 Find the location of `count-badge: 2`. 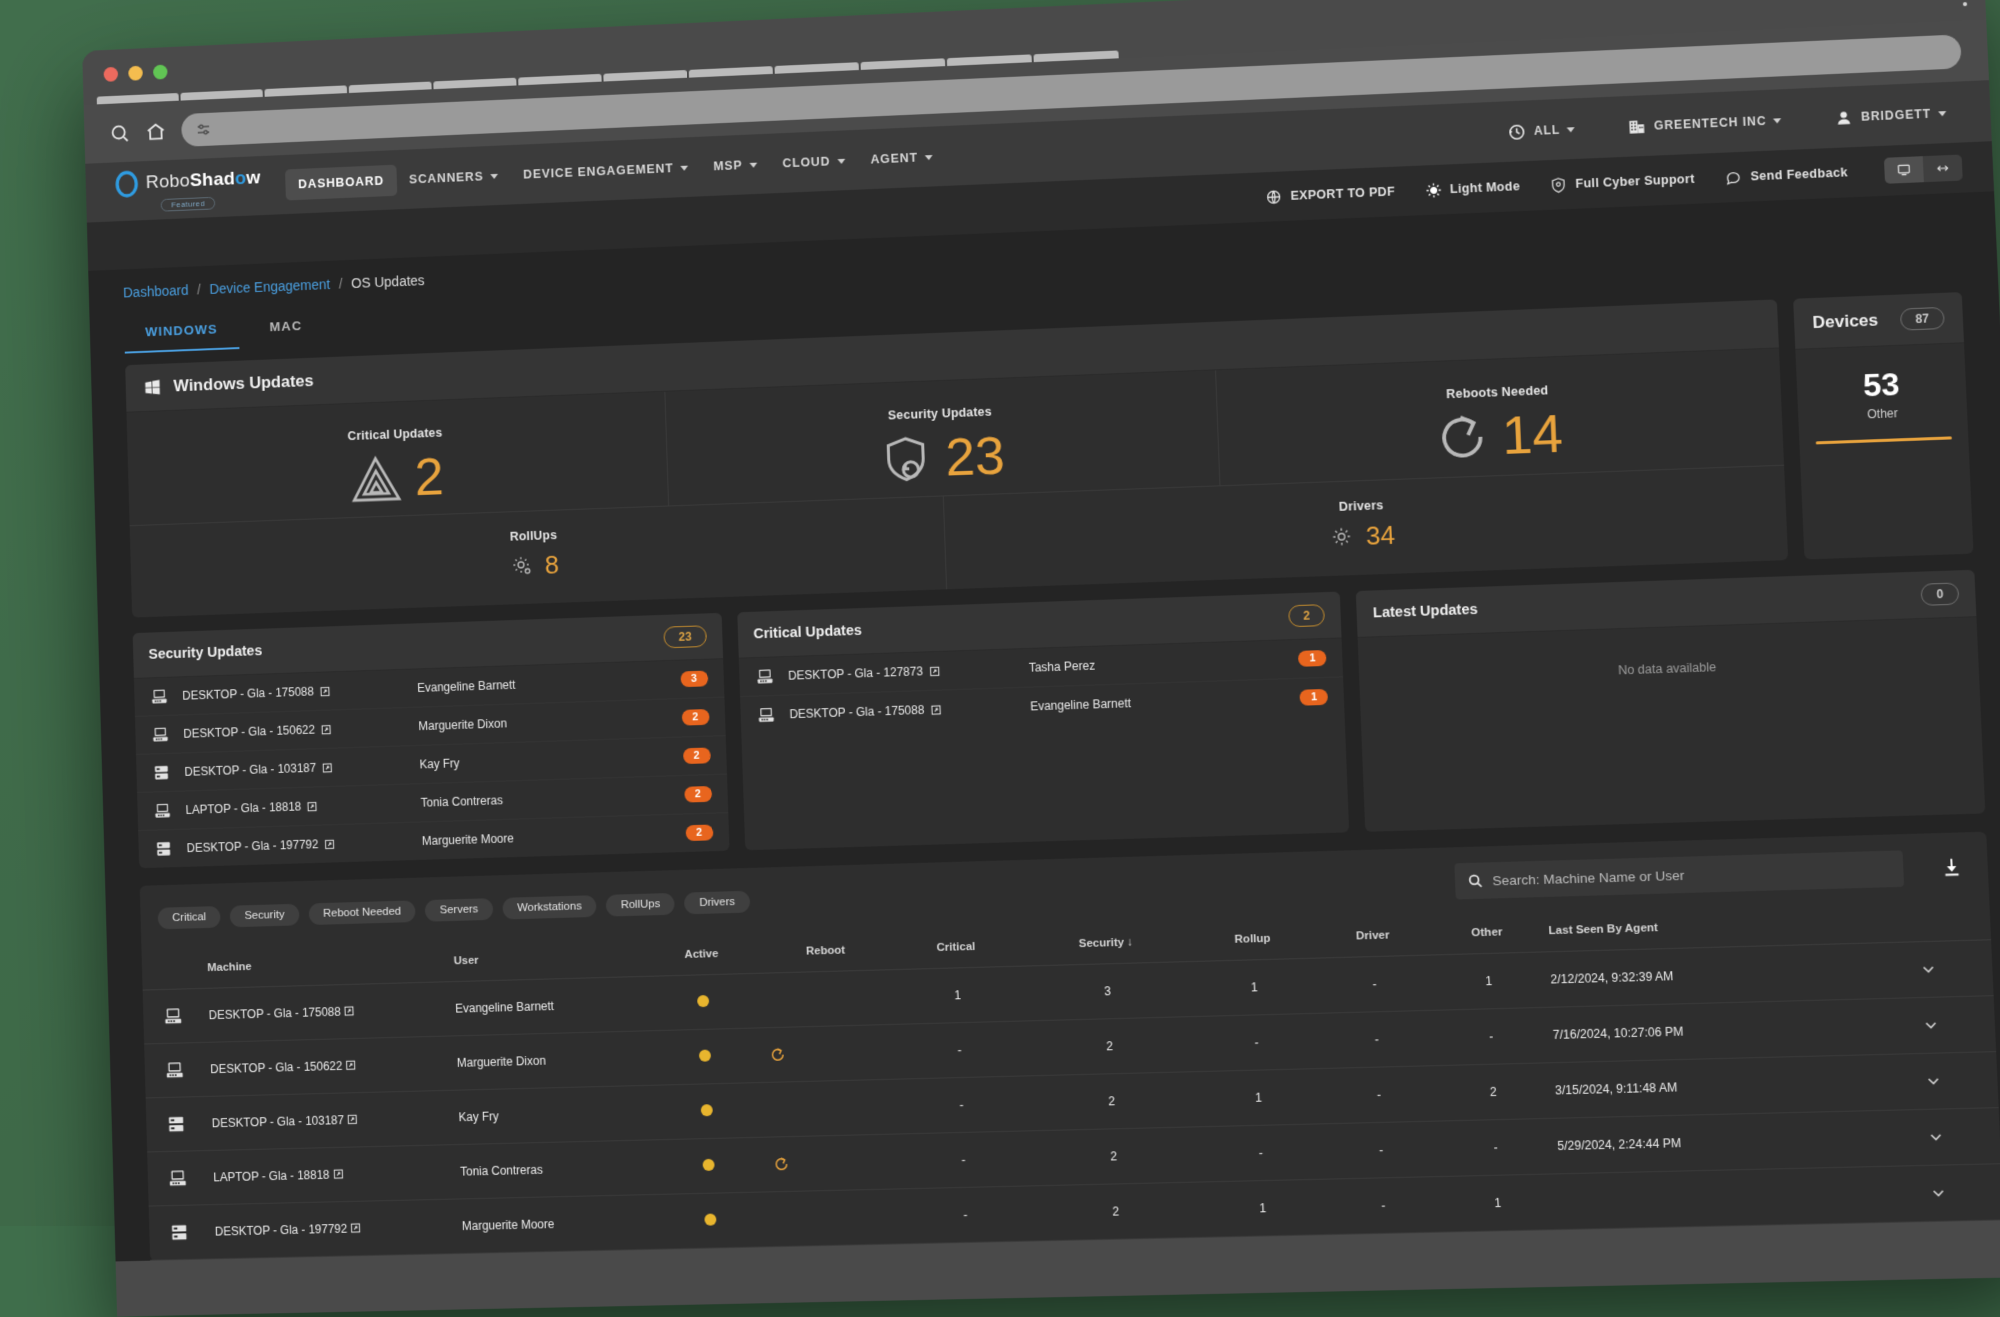

count-badge: 2 is located at coordinates (695, 717).